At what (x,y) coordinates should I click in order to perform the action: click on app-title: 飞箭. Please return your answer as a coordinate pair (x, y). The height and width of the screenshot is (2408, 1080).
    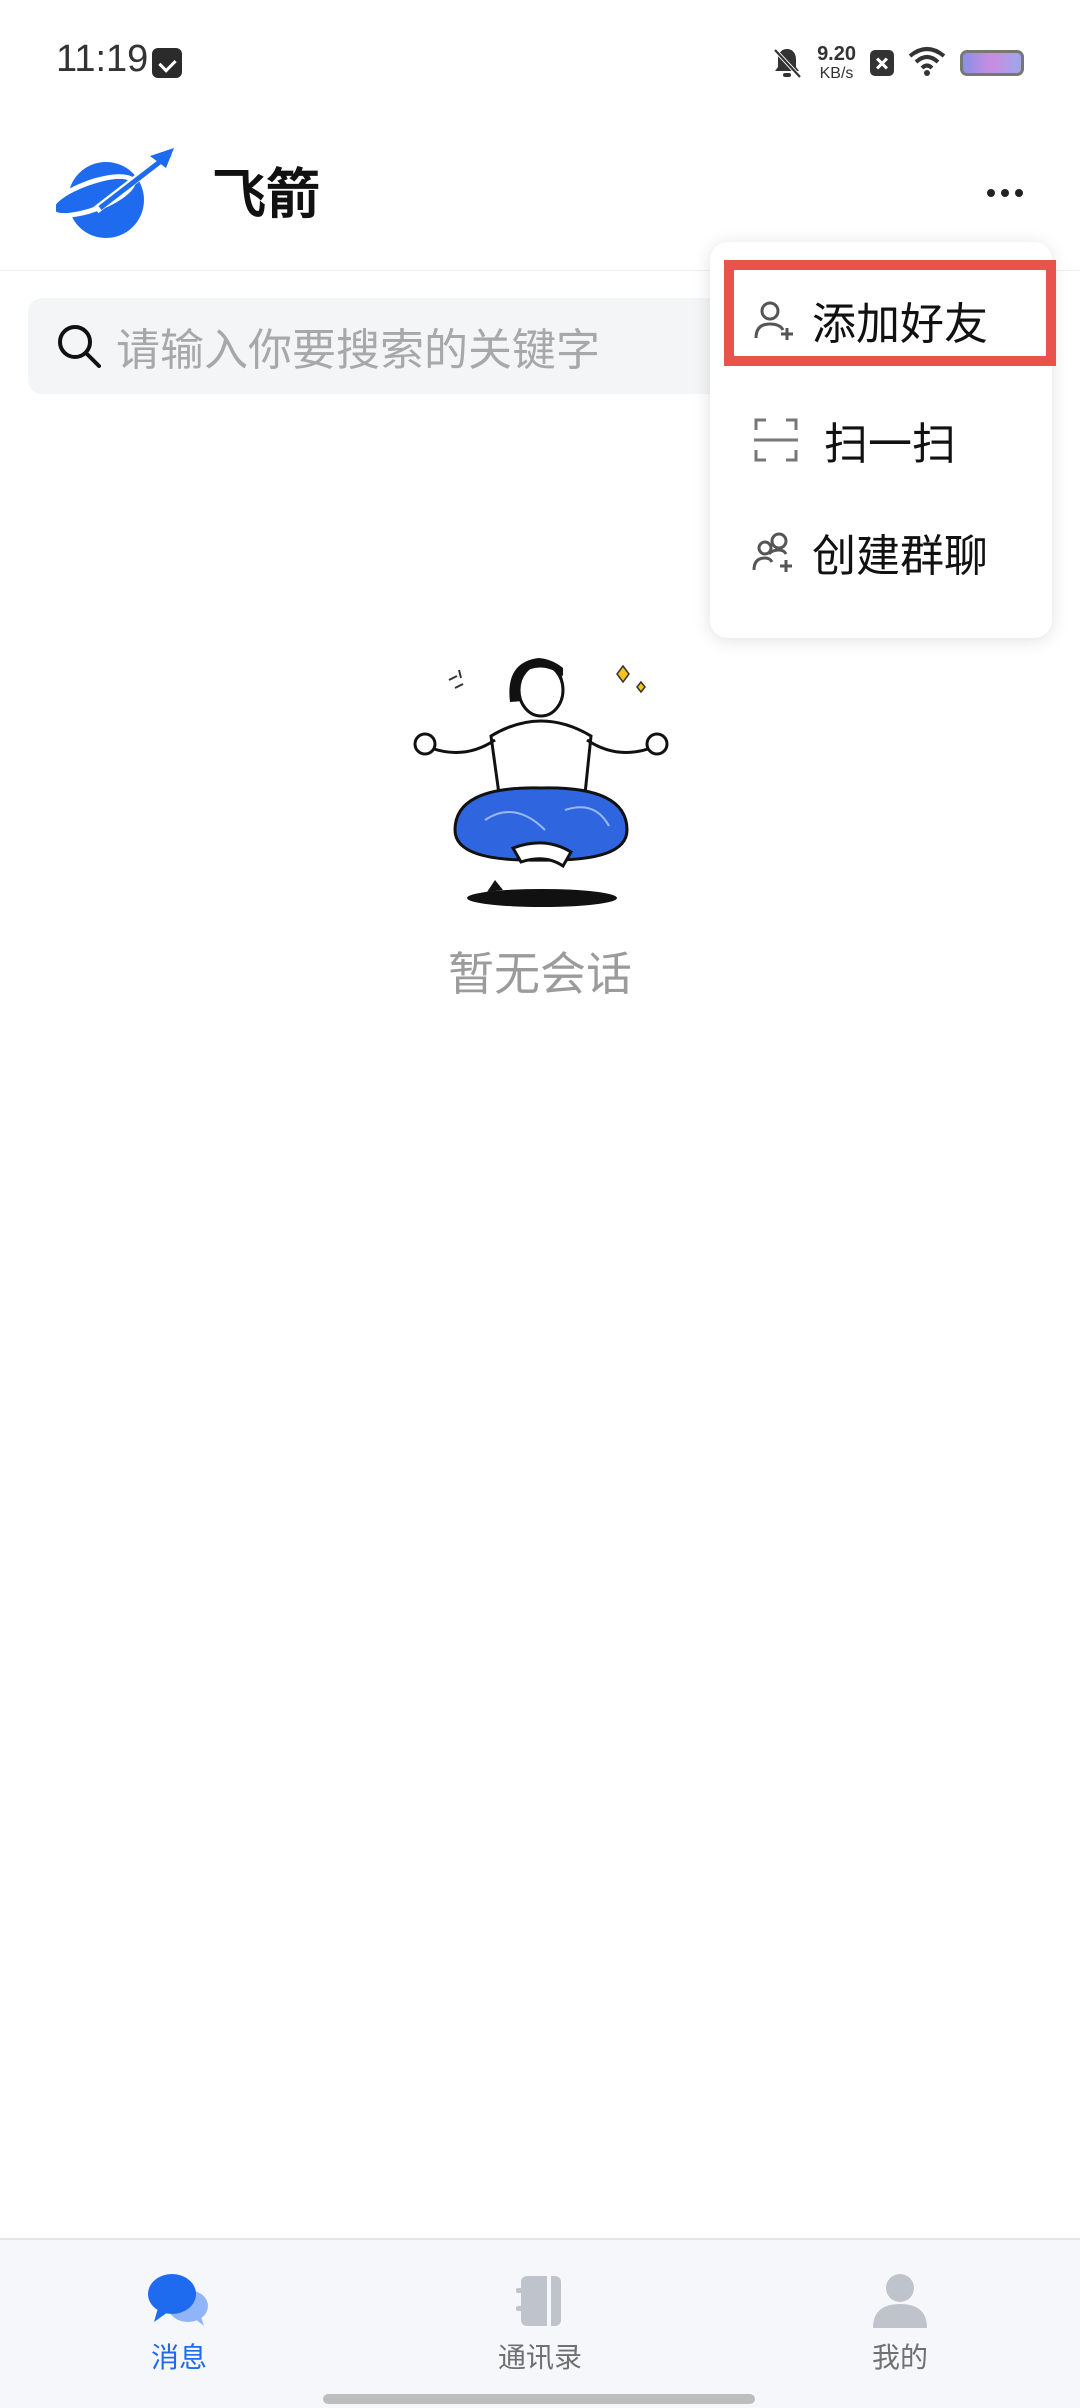
    Looking at the image, I should click on (266, 194).